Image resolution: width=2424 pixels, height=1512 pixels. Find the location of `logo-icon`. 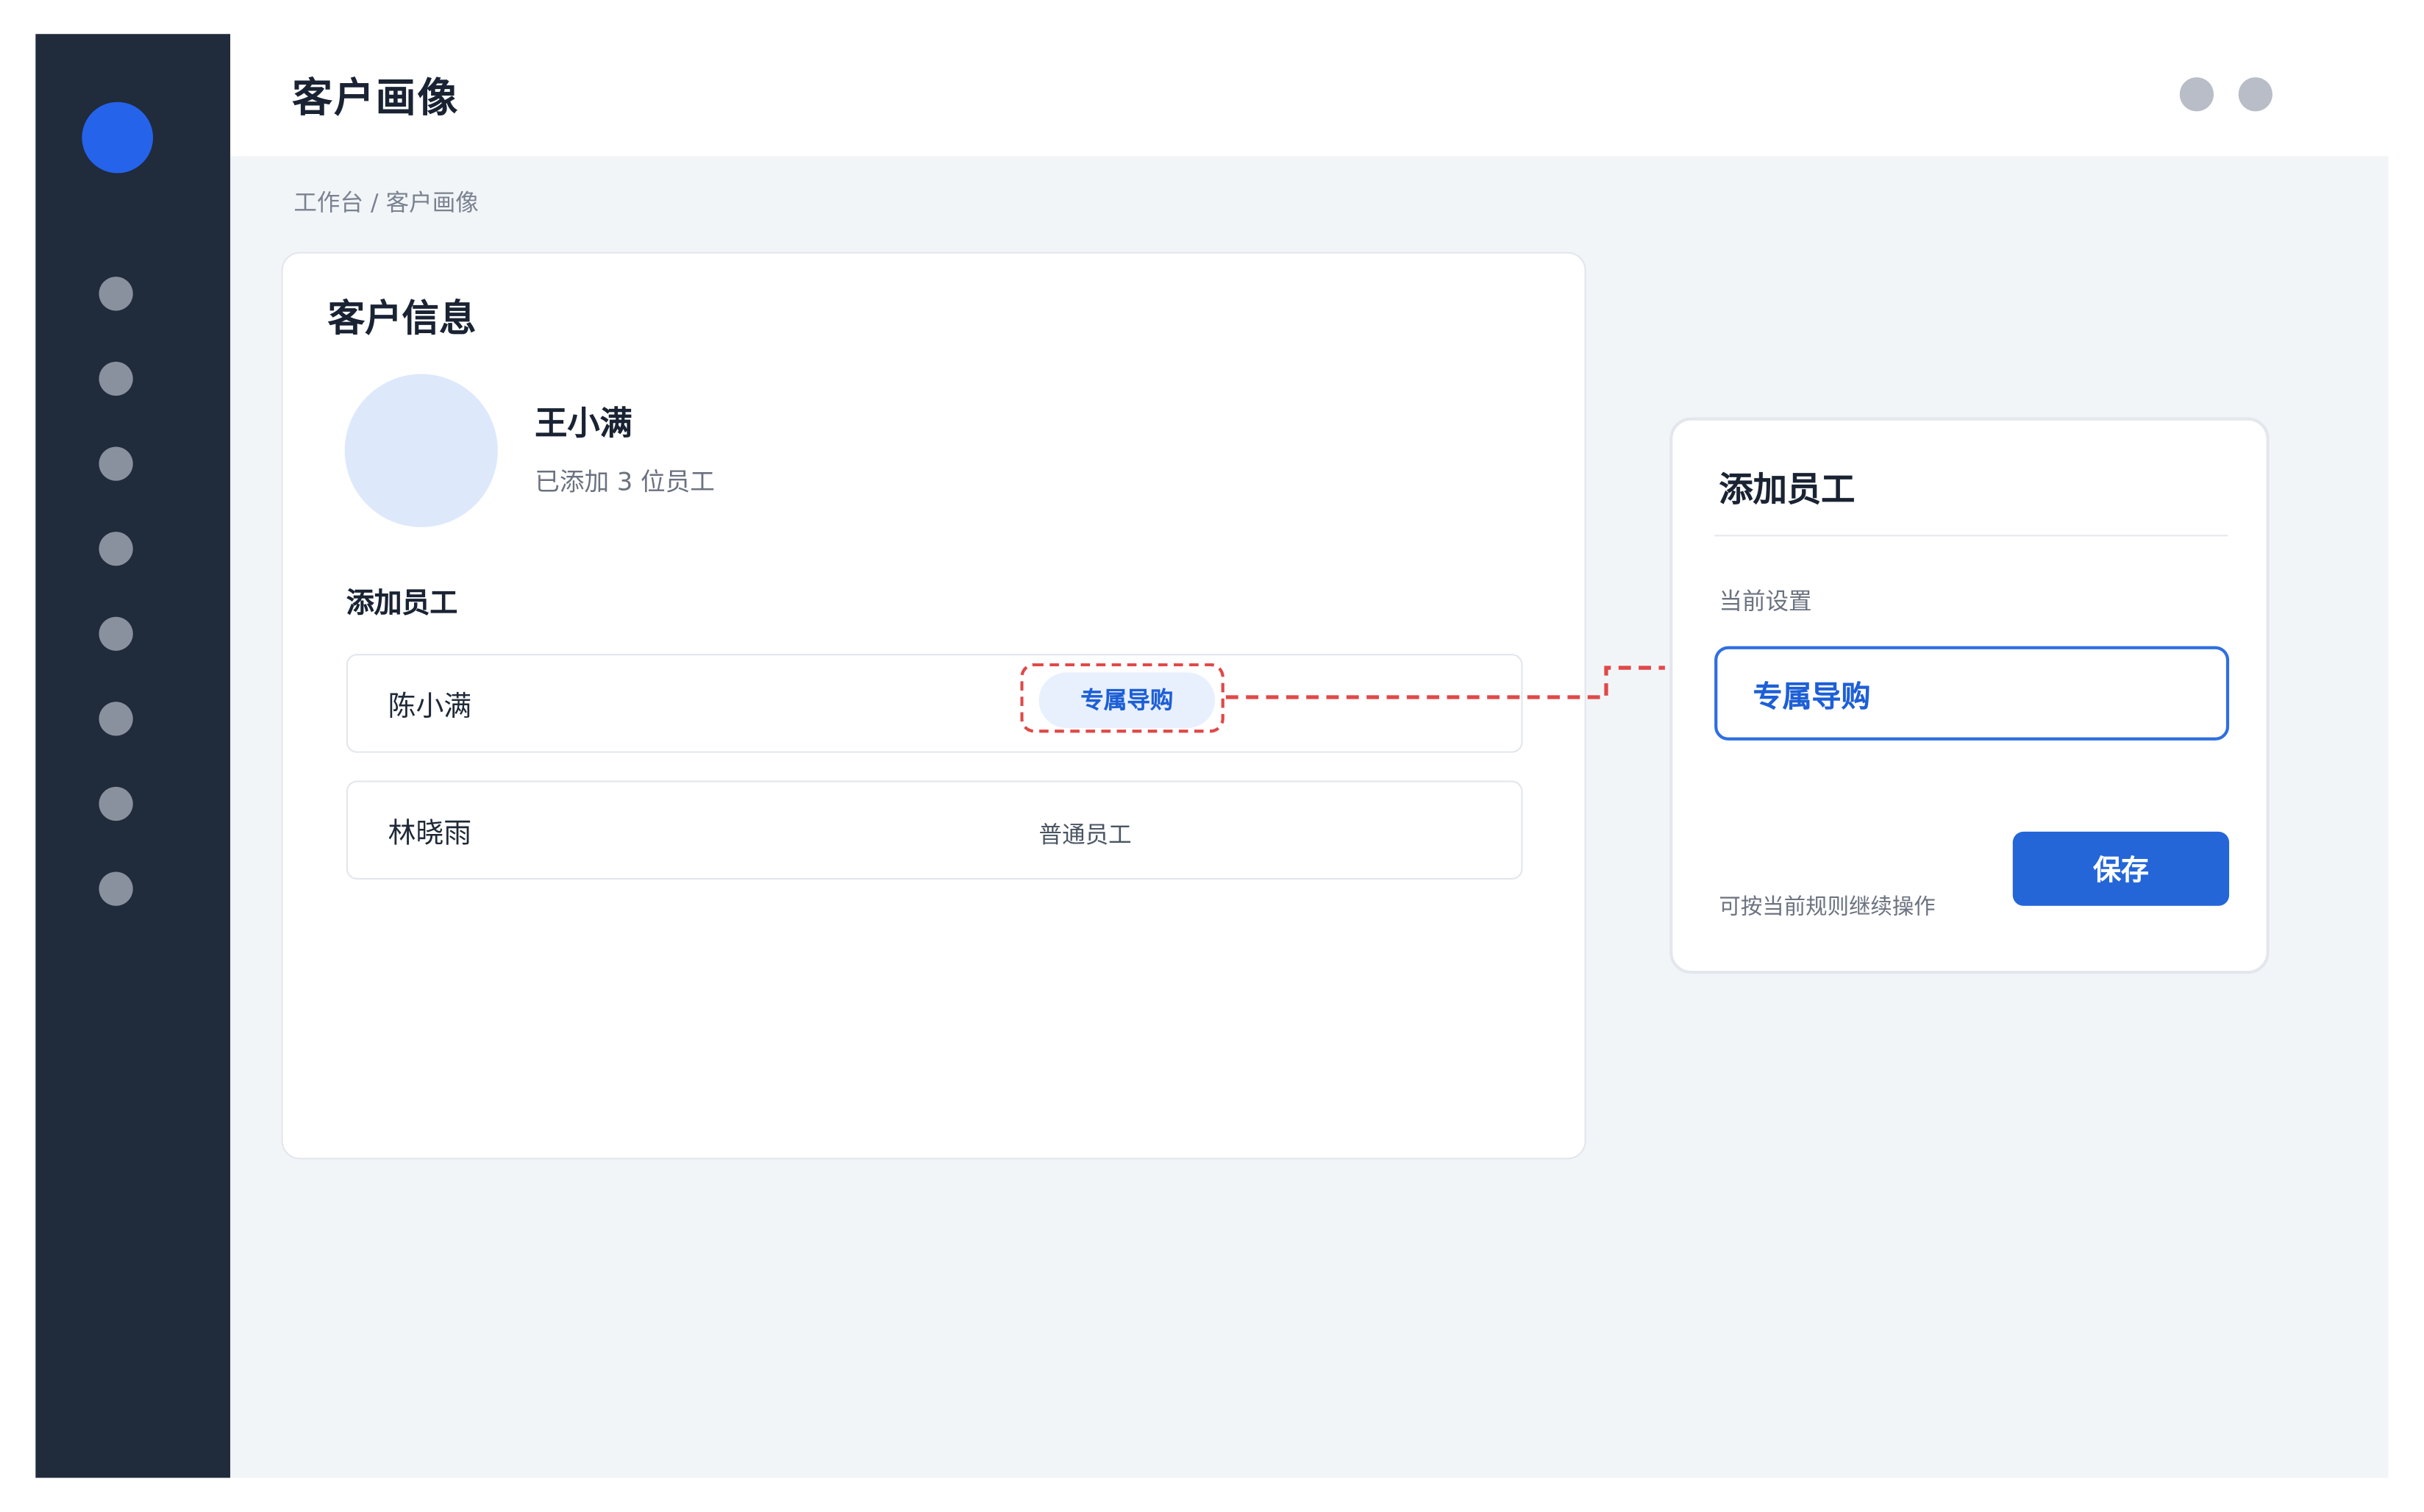

logo-icon is located at coordinates (118, 137).